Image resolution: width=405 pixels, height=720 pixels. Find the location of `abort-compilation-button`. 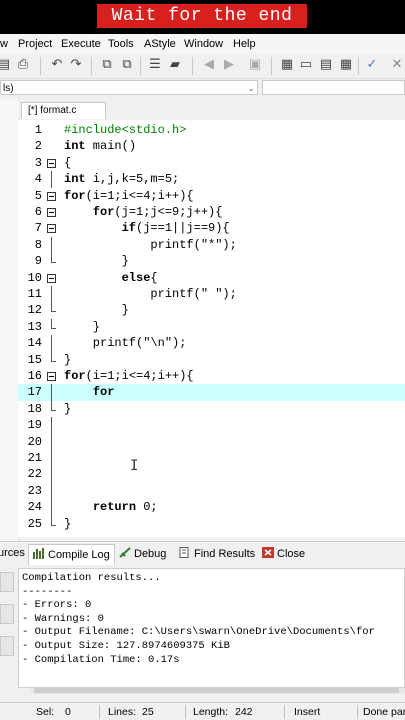

abort-compilation-button is located at coordinates (7, 582).